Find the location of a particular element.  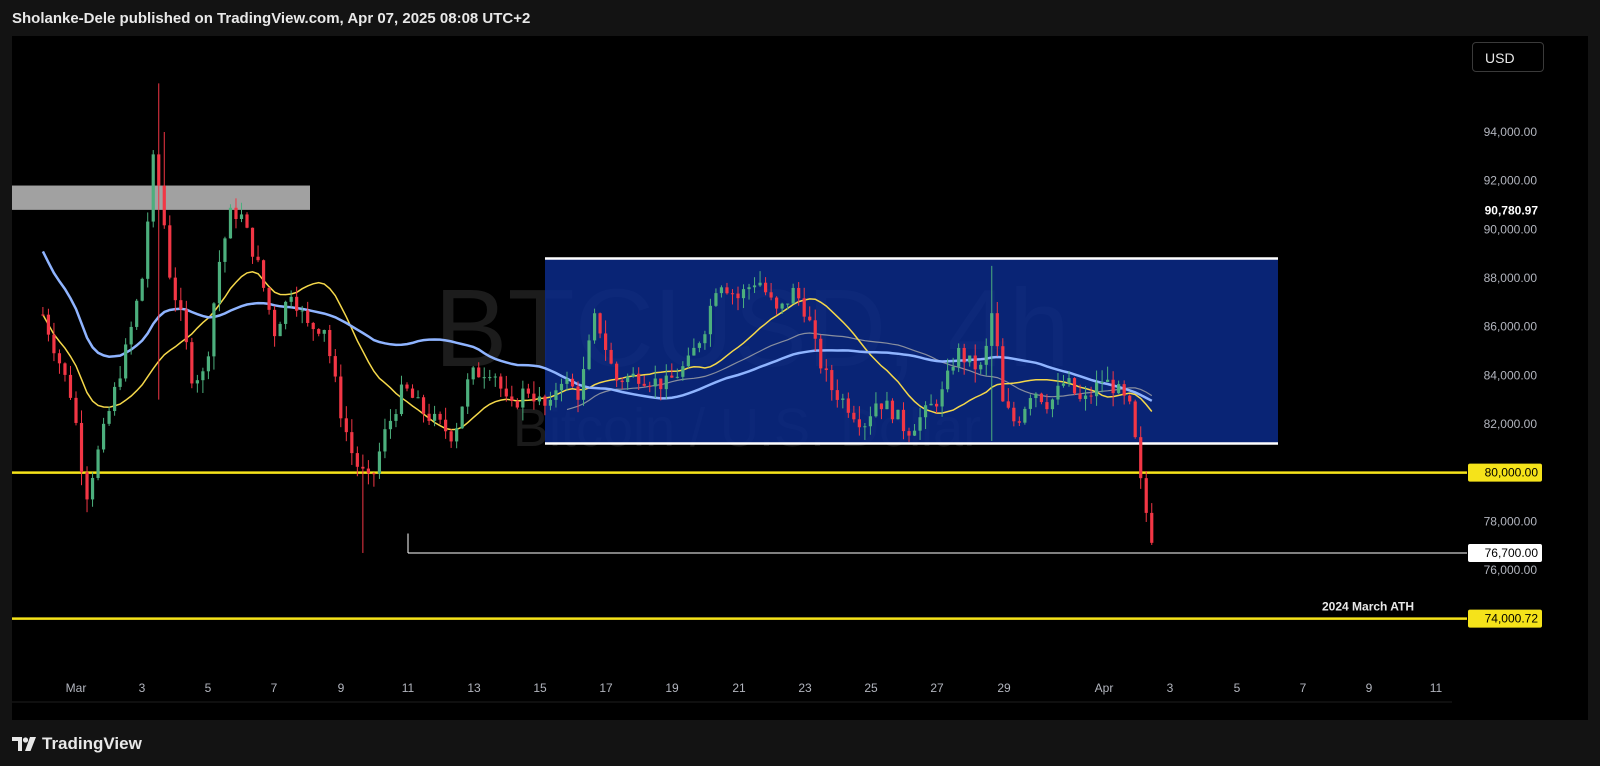

x-tick-label: Mar is located at coordinates (76, 688).